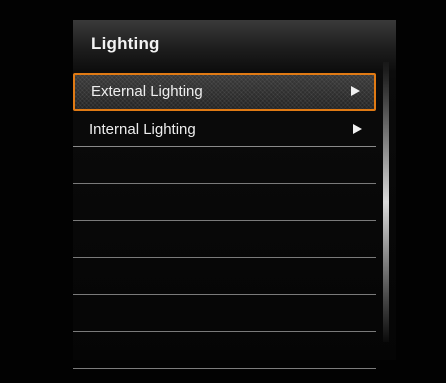 The height and width of the screenshot is (383, 446). What do you see at coordinates (224, 92) in the screenshot?
I see `menu-item-external-lighting: External Lighting` at bounding box center [224, 92].